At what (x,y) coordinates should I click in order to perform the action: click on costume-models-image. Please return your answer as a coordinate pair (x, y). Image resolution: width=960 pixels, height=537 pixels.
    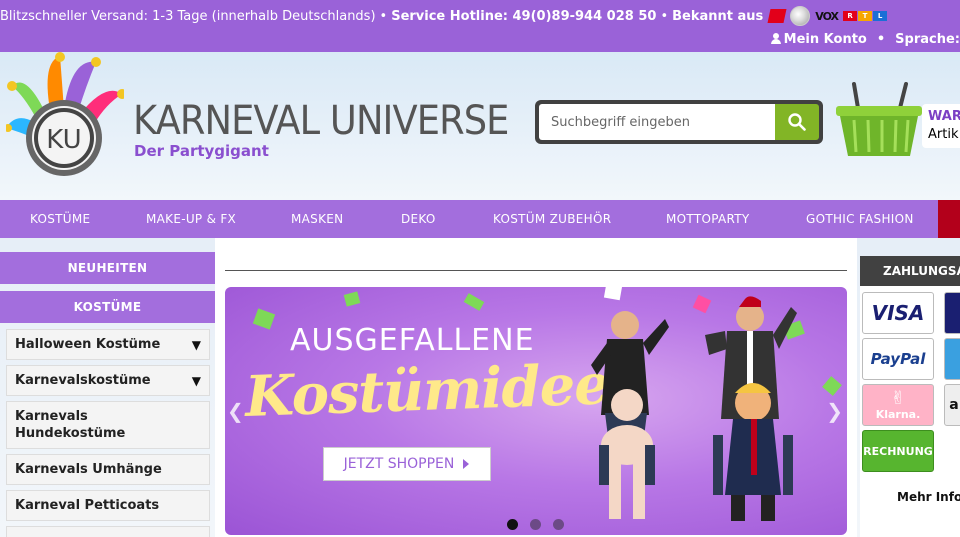
    Looking at the image, I should click on (694, 408).